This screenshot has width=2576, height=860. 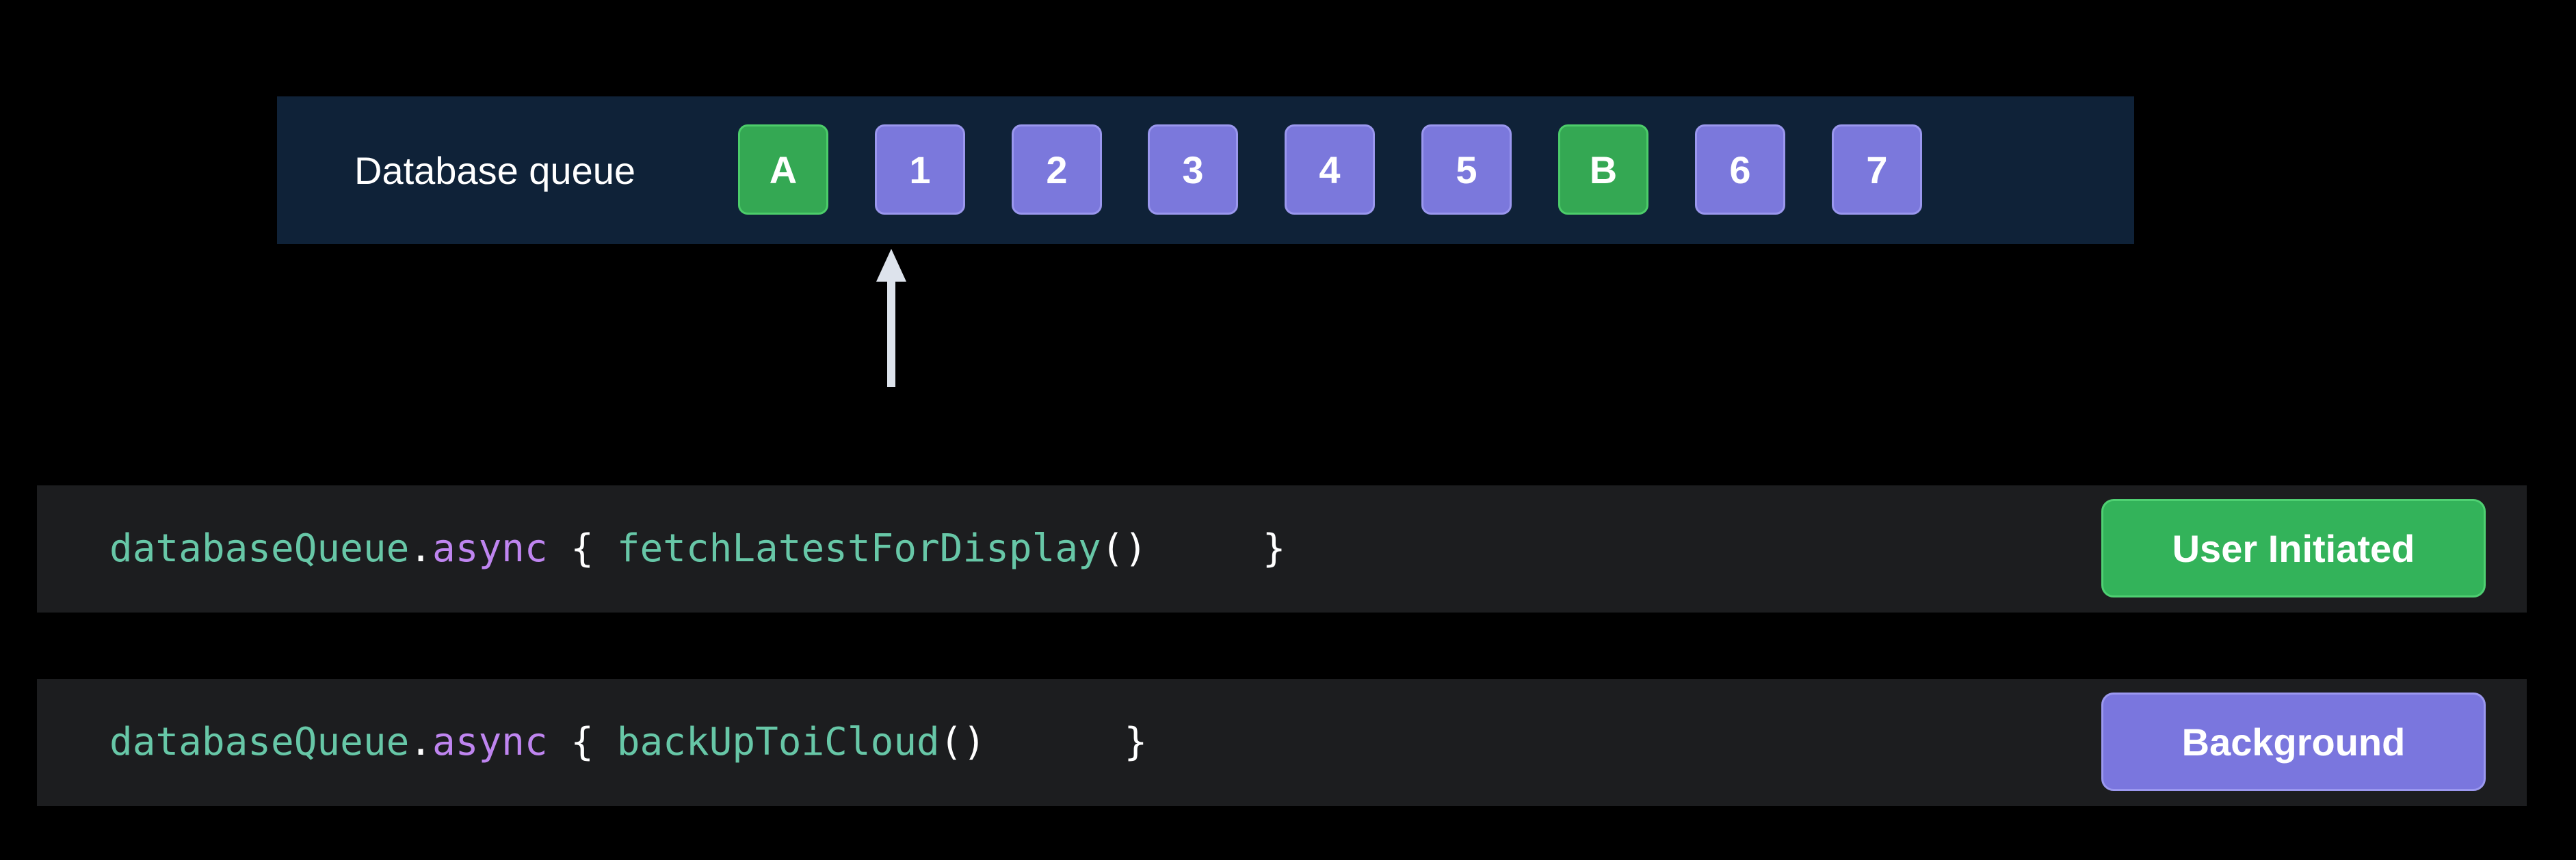 I want to click on code-call: fetchLatestForDisplay, so click(x=858, y=548).